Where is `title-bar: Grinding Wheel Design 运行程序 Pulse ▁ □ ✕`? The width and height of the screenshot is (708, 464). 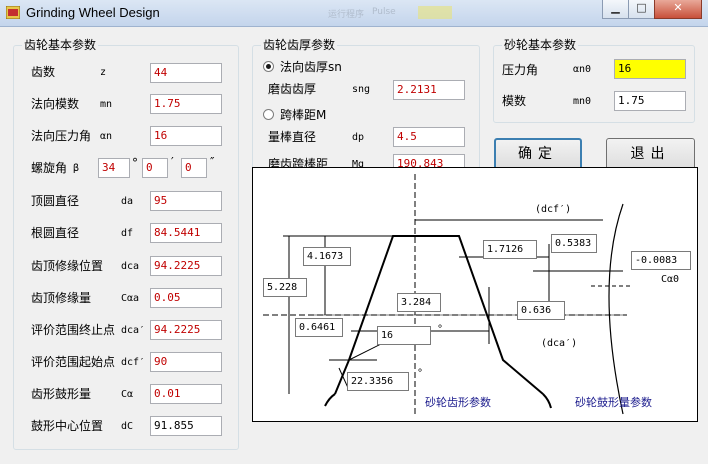 title-bar: Grinding Wheel Design 运行程序 Pulse ▁ □ ✕ is located at coordinates (354, 13).